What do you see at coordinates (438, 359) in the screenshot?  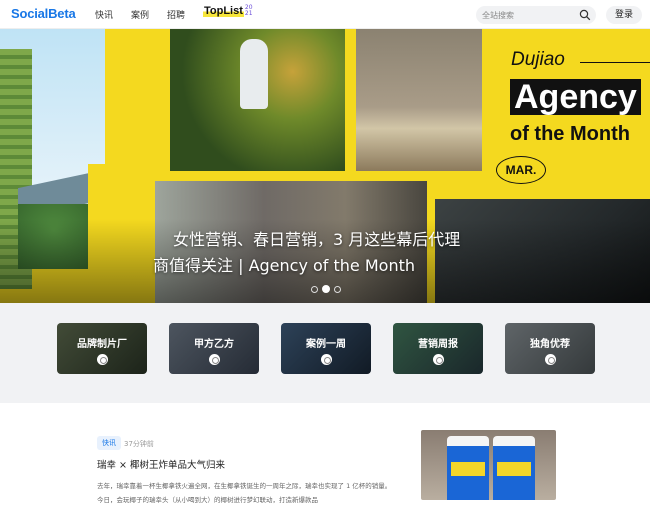 I see `report-icon` at bounding box center [438, 359].